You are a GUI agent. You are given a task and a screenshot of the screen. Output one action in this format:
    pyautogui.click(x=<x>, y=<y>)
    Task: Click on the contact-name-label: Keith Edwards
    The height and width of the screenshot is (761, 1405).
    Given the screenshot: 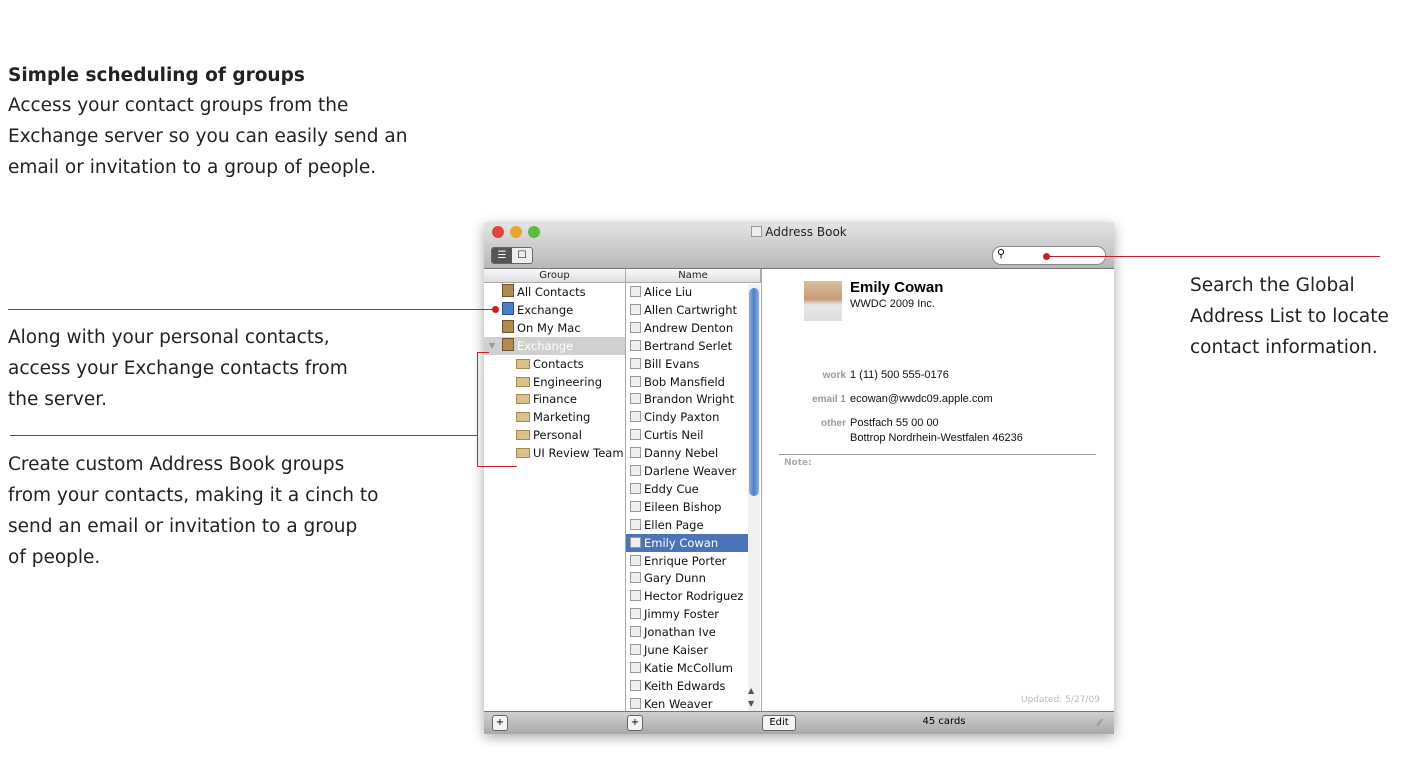 What is the action you would take?
    pyautogui.click(x=685, y=685)
    